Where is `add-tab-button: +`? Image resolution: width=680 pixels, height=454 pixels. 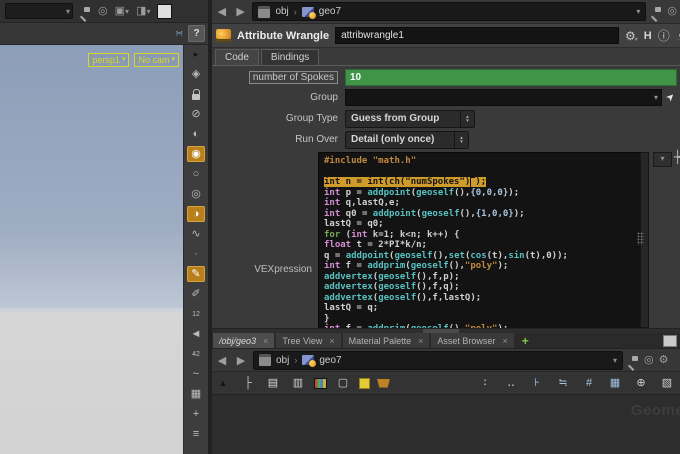
add-tab-button: + is located at coordinates (525, 340).